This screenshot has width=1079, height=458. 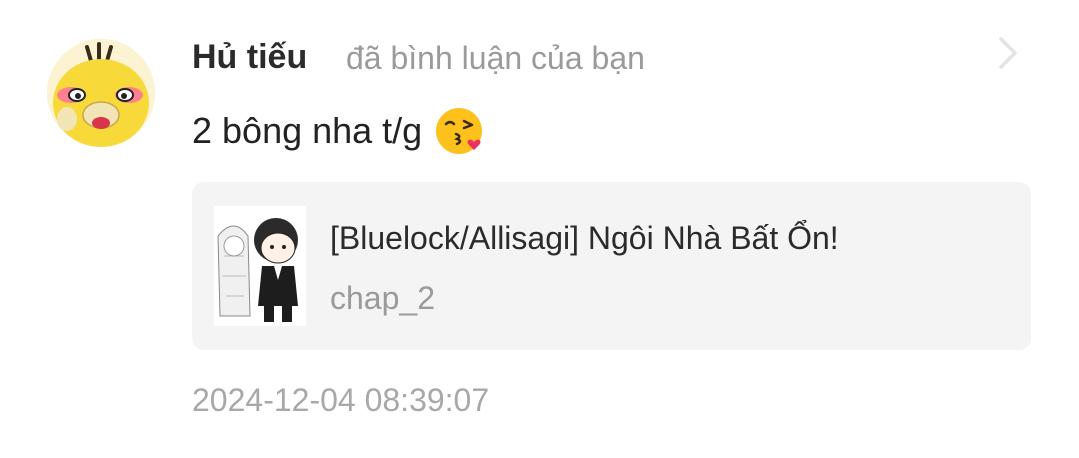 What do you see at coordinates (307, 130) in the screenshot?
I see `comment-text: 2 bông nha t/g` at bounding box center [307, 130].